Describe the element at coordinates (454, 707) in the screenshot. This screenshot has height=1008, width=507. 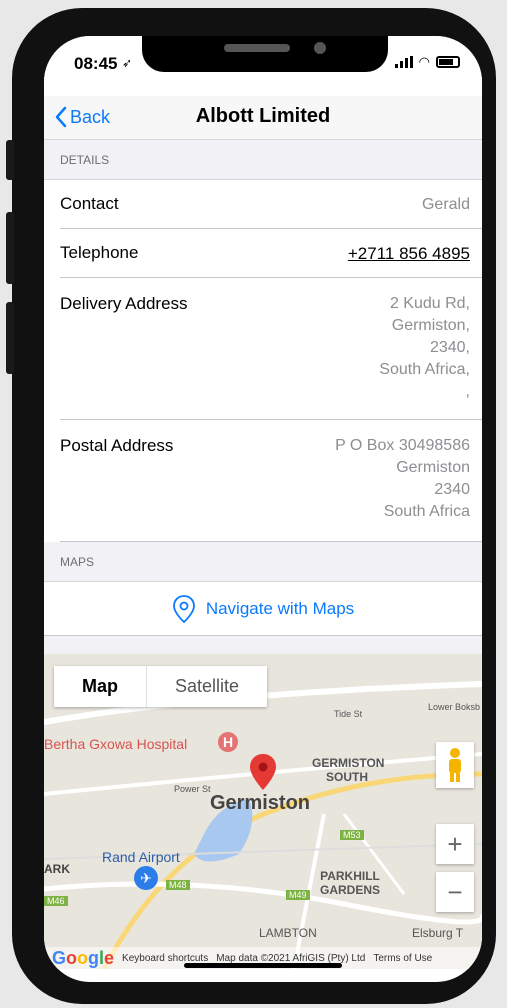
I see `lower-boksburg-label: Lower Boksb` at that location.